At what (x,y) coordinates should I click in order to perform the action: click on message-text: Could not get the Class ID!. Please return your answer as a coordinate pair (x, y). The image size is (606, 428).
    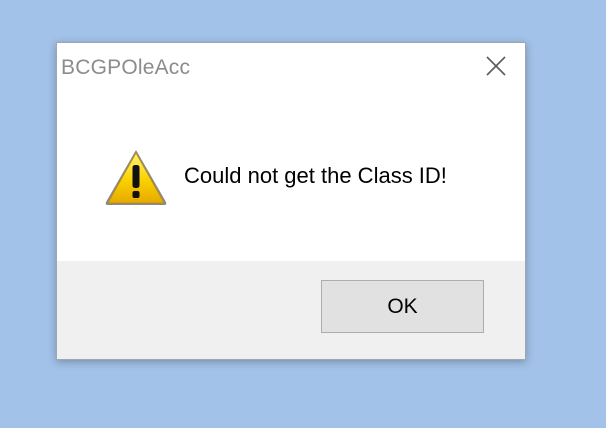
    Looking at the image, I should click on (315, 175).